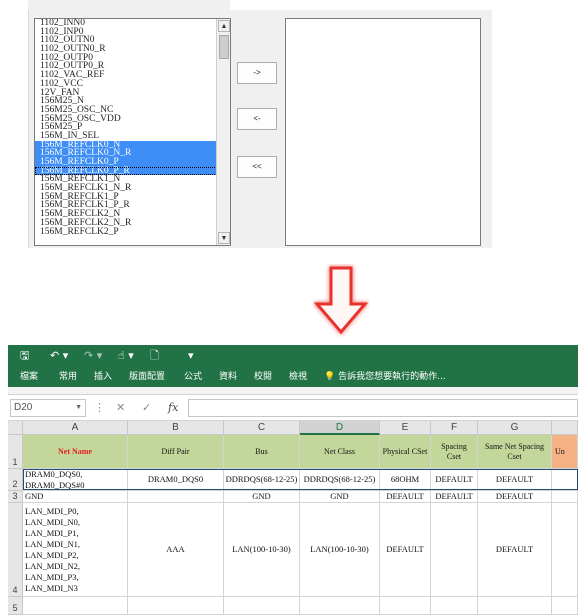 The height and width of the screenshot is (615, 578). I want to click on cell-f2: DEFAULT, so click(454, 480).